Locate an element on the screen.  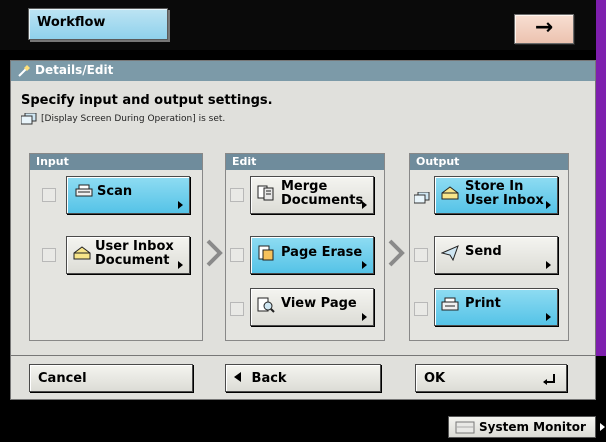
input-section: Input Scan User Inbox Document is located at coordinates (116, 247).